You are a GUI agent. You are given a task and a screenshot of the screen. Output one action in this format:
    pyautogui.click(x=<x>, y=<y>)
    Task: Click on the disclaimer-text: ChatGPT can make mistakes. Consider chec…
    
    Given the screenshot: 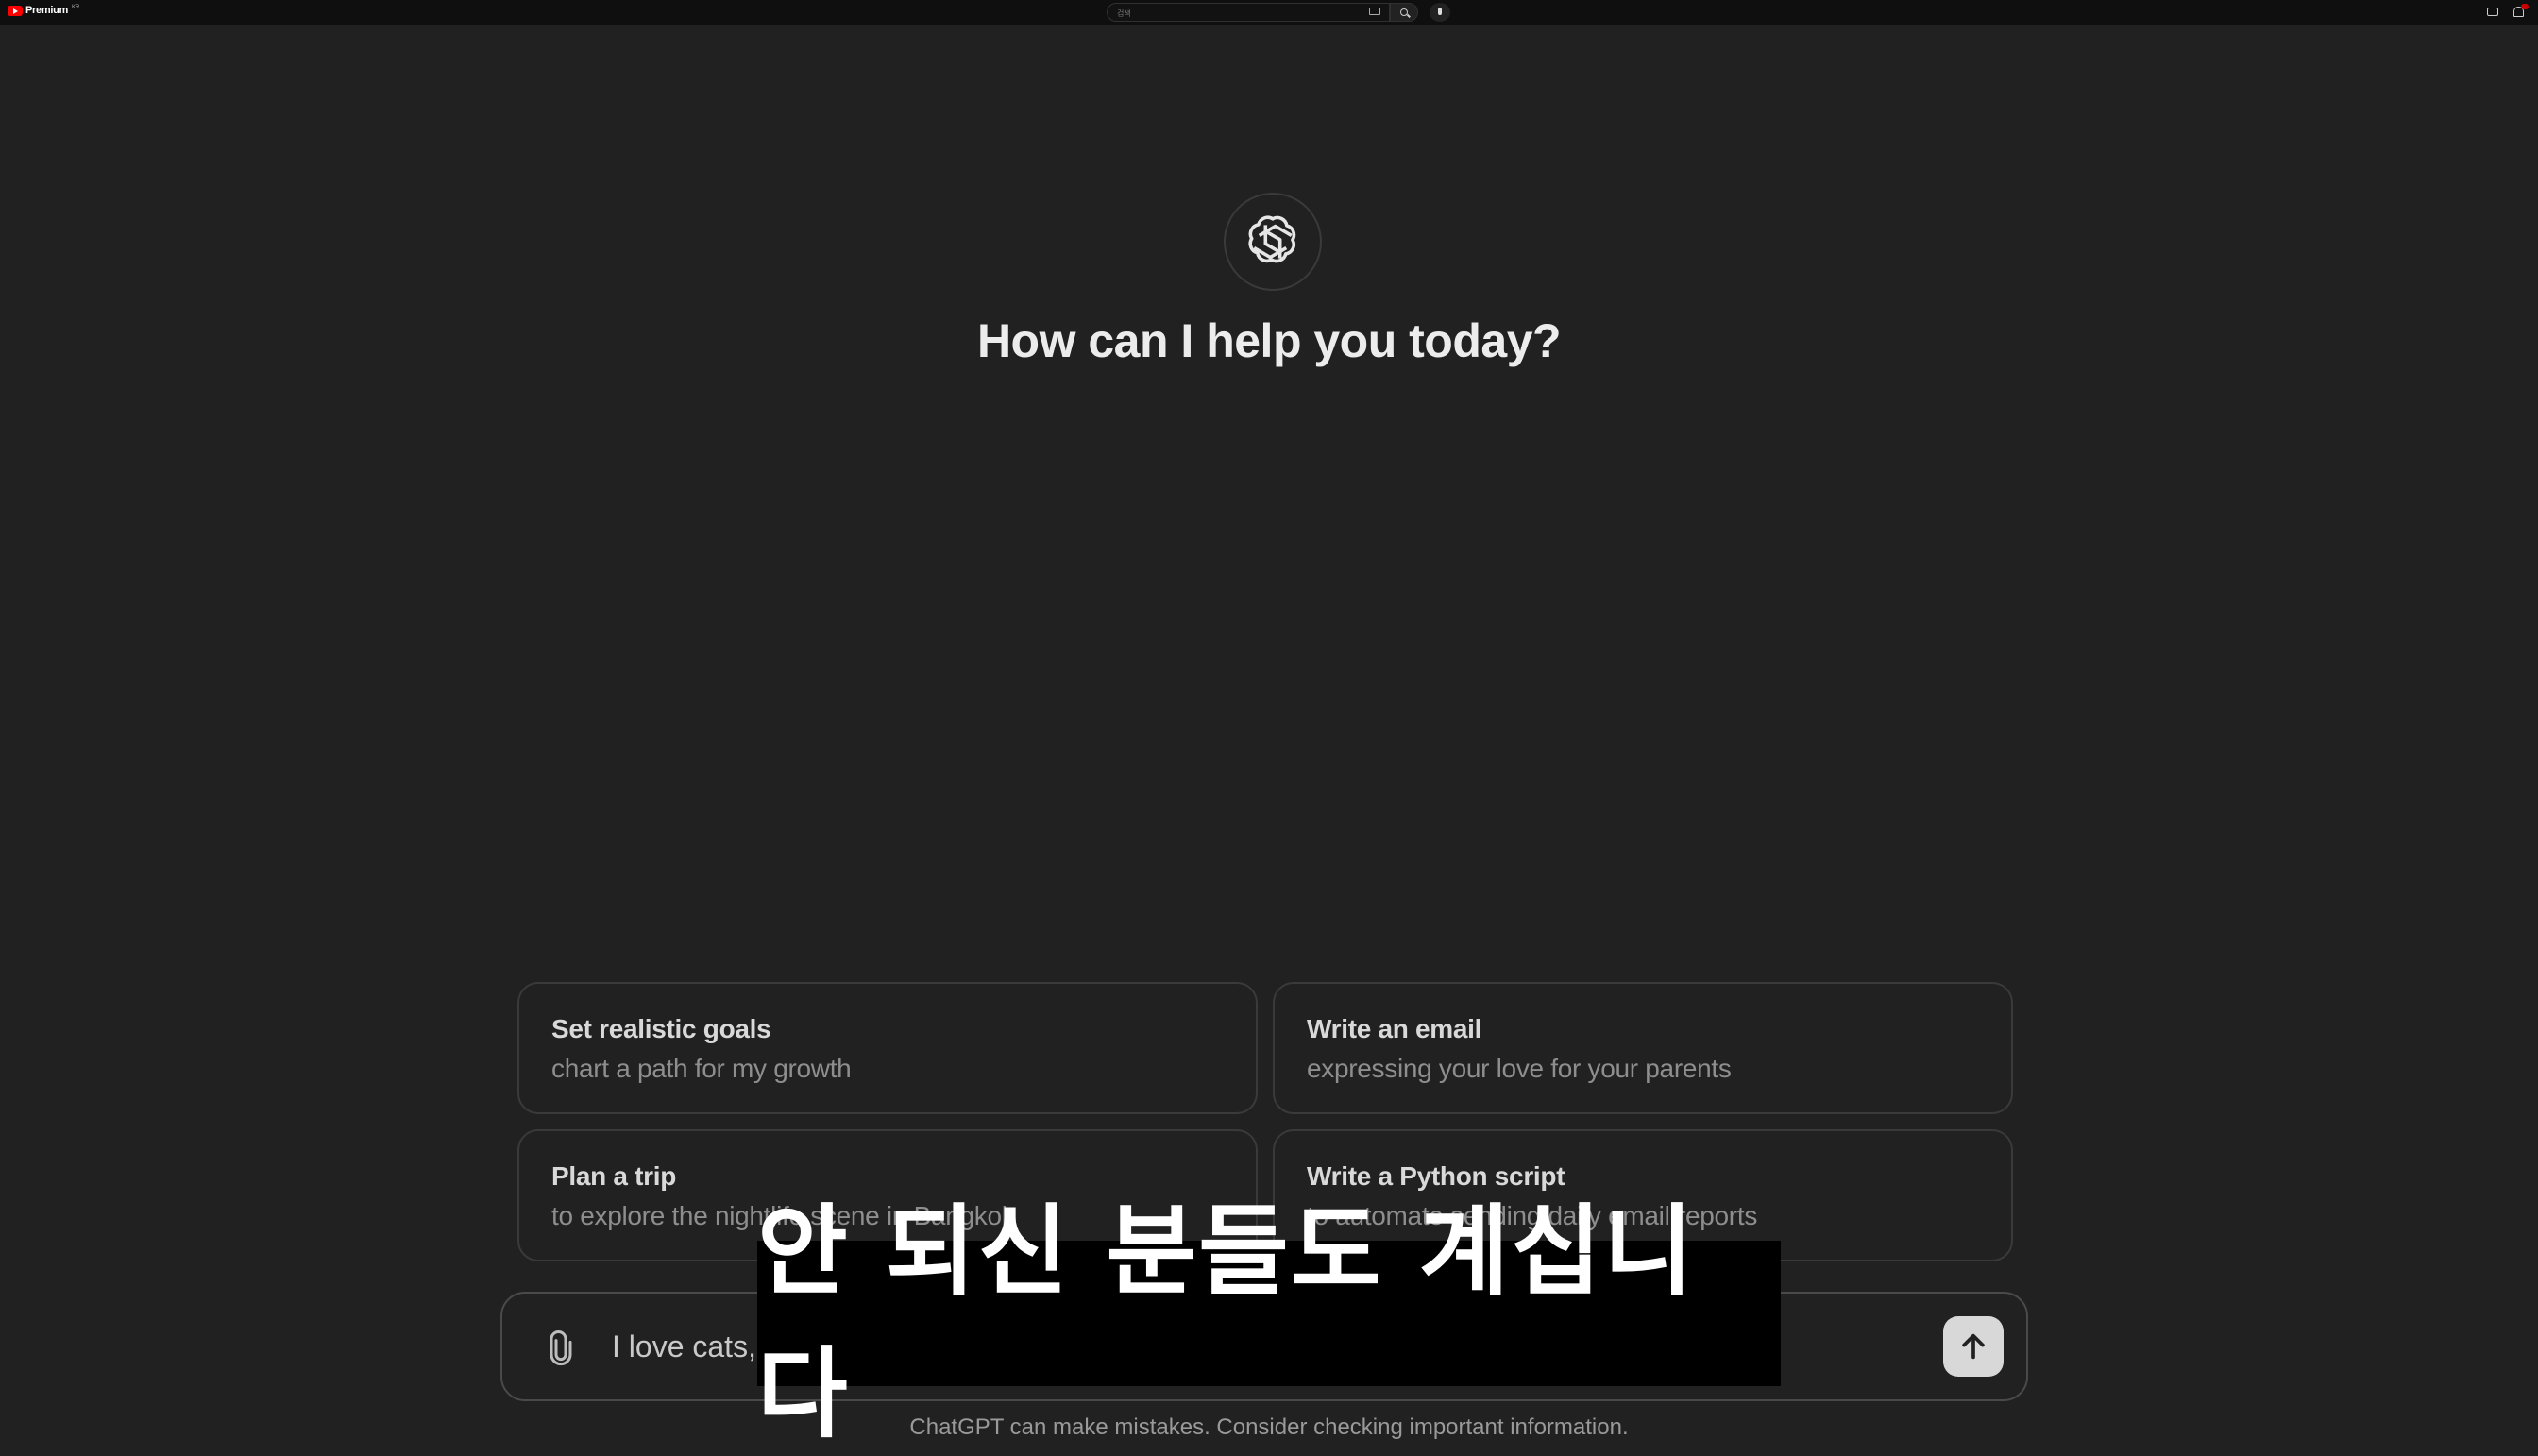 What is the action you would take?
    pyautogui.click(x=1269, y=1427)
    